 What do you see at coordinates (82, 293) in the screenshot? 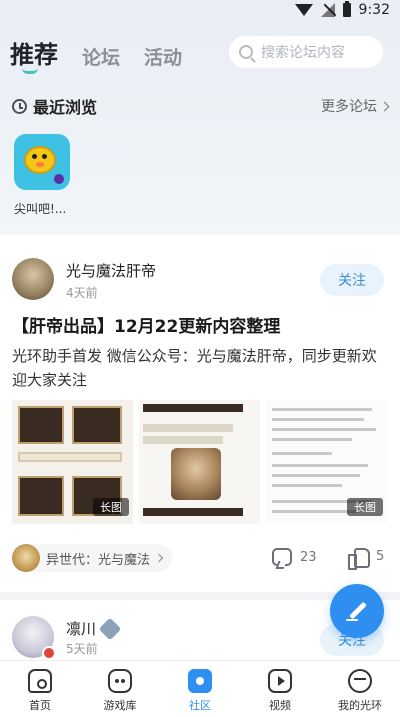
I see `post-time: 4天前` at bounding box center [82, 293].